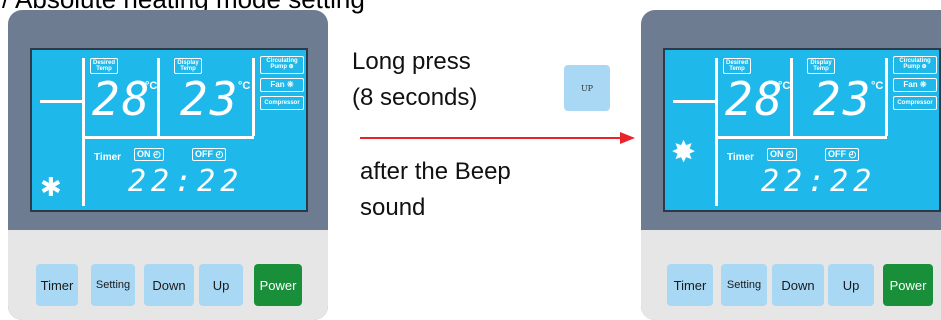  What do you see at coordinates (684, 152) in the screenshot?
I see `sun-icon: ✸` at bounding box center [684, 152].